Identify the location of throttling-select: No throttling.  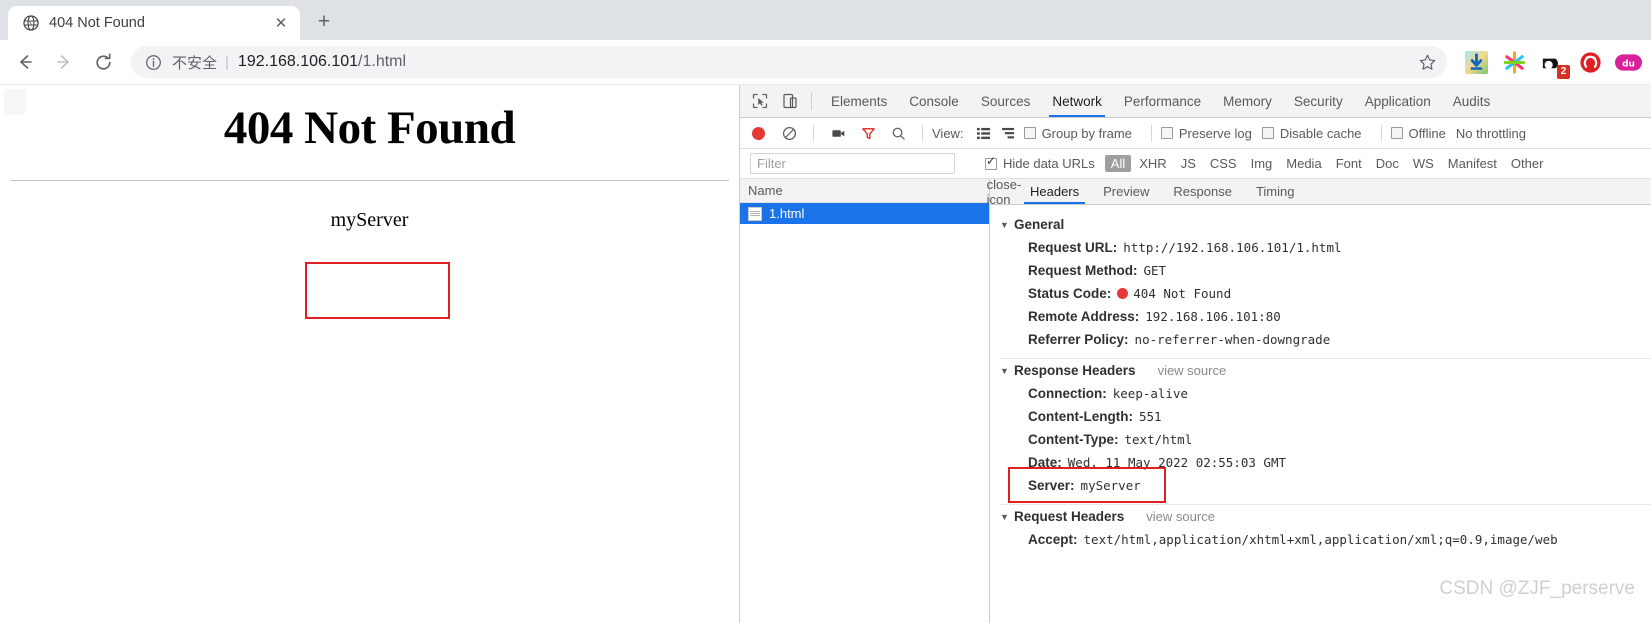
(1491, 133).